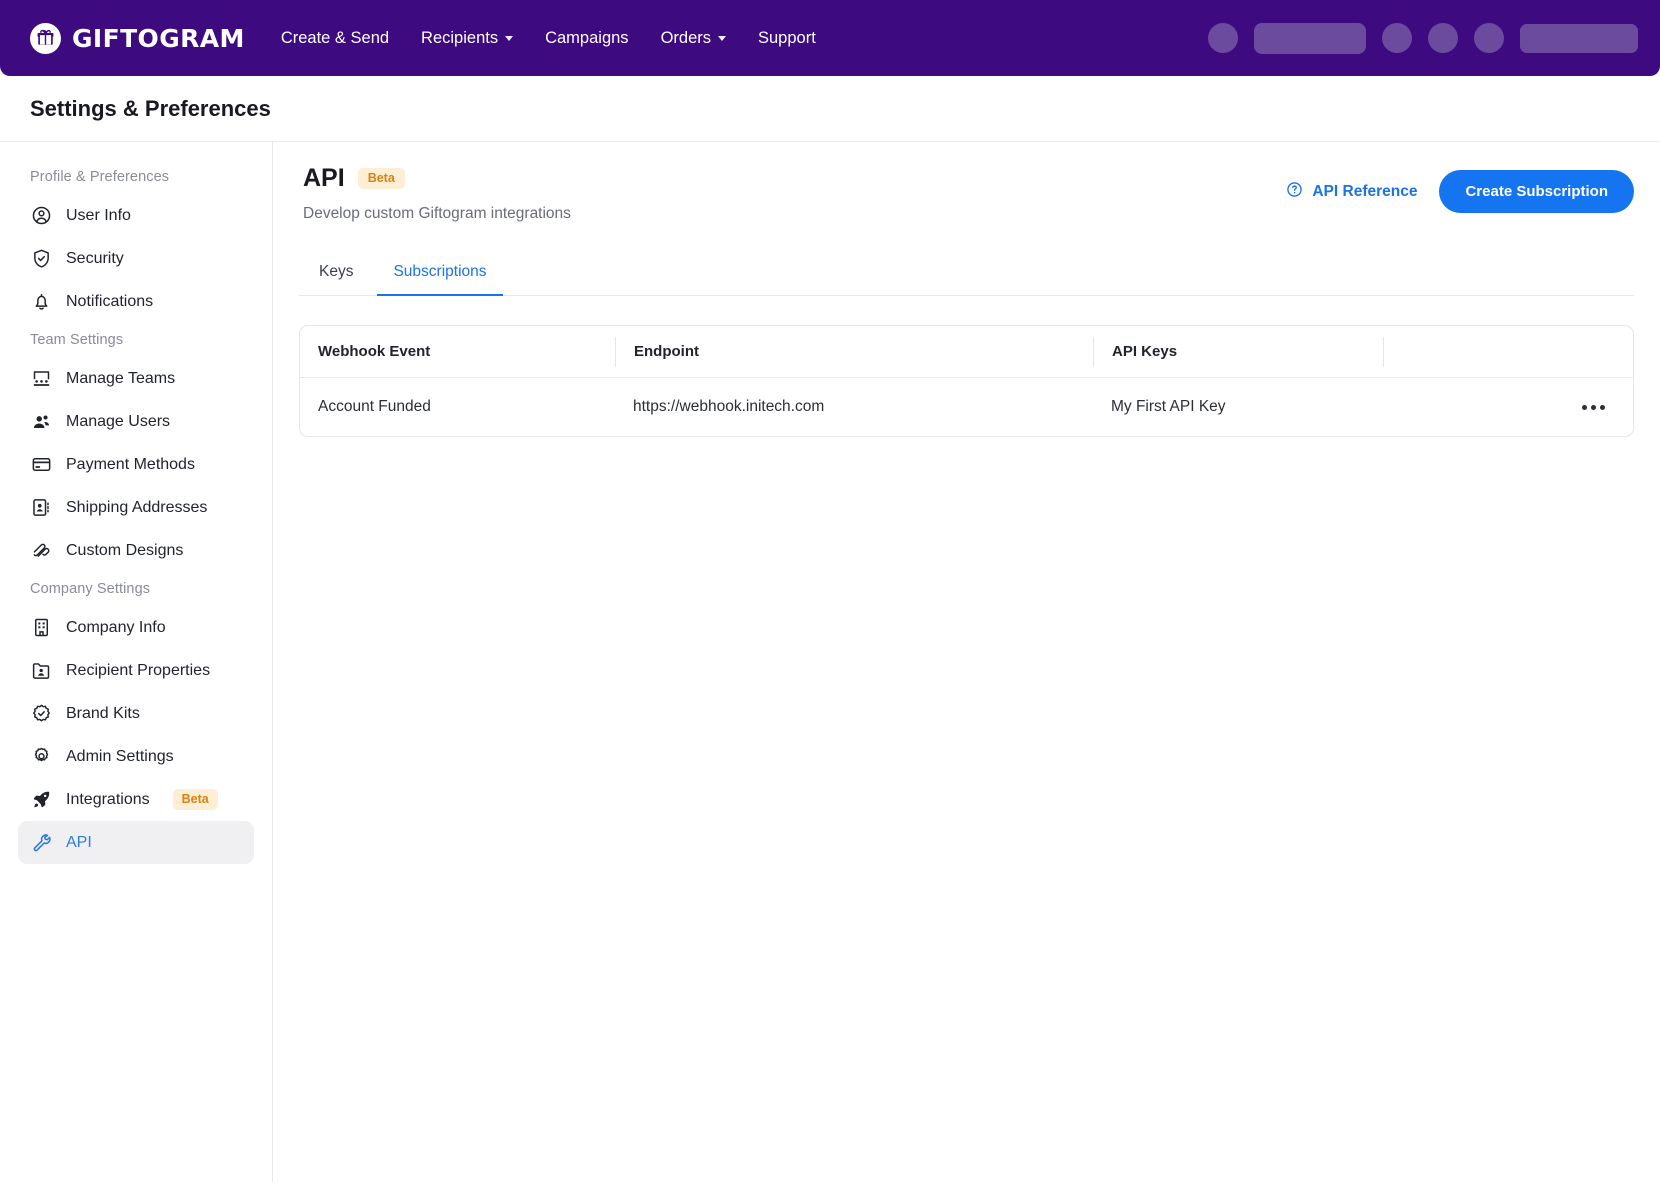  What do you see at coordinates (1168, 406) in the screenshot?
I see `cell-api-keys: My First API Key` at bounding box center [1168, 406].